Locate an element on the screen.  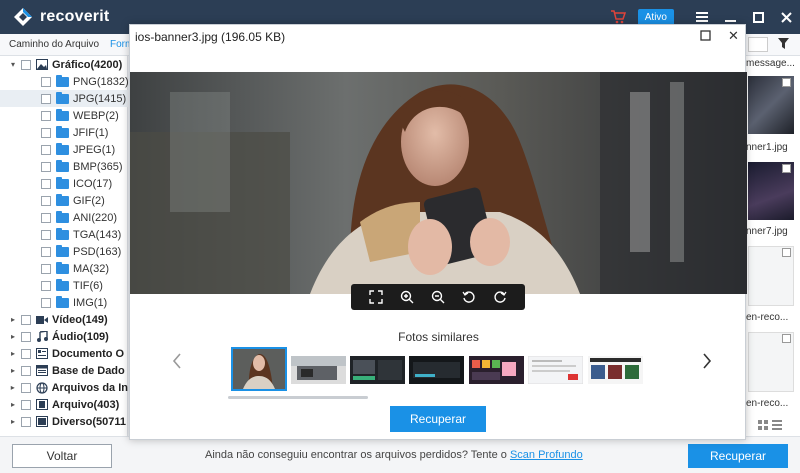
tree-item-label: Documento O is located at coordinates (88, 353).